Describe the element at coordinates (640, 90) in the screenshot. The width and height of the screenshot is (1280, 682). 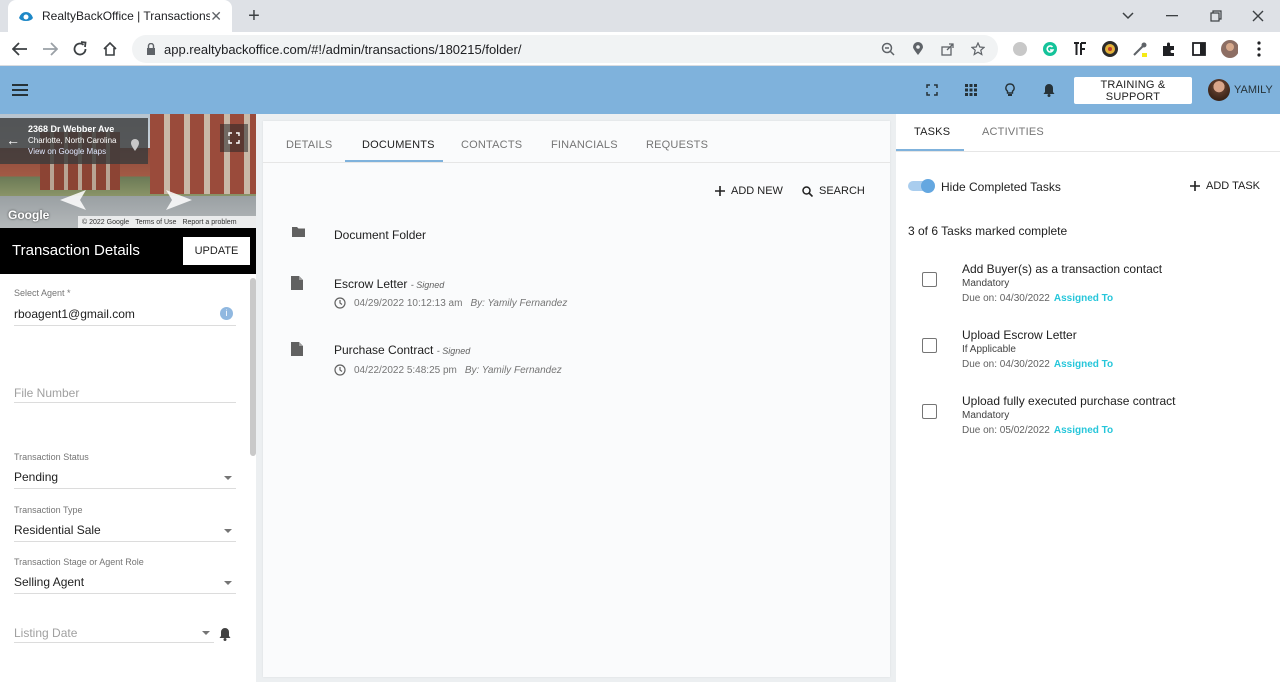
I see `app-header: TRAINING & SUPPORT YAMILY` at that location.